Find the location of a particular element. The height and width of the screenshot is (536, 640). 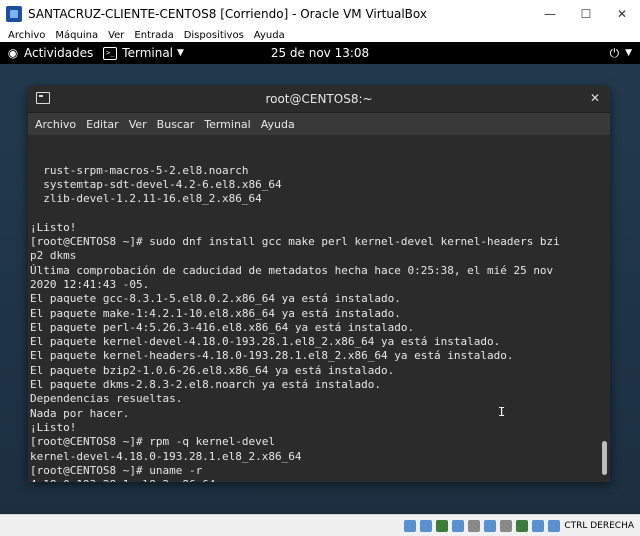

terminal-menu-terminal: Terminal is located at coordinates (227, 124).